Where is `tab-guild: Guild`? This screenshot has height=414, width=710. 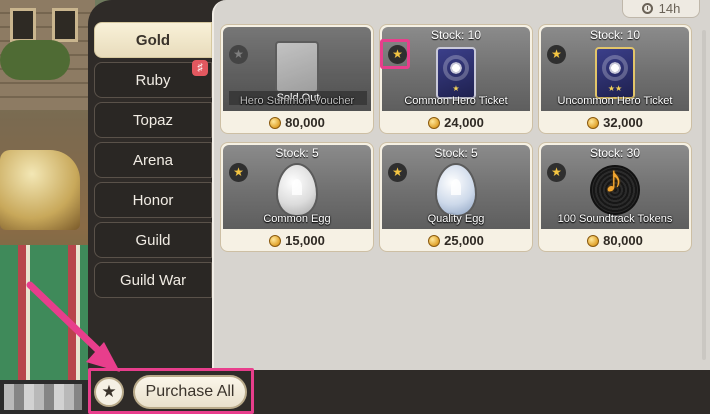 tab-guild: Guild is located at coordinates (153, 240).